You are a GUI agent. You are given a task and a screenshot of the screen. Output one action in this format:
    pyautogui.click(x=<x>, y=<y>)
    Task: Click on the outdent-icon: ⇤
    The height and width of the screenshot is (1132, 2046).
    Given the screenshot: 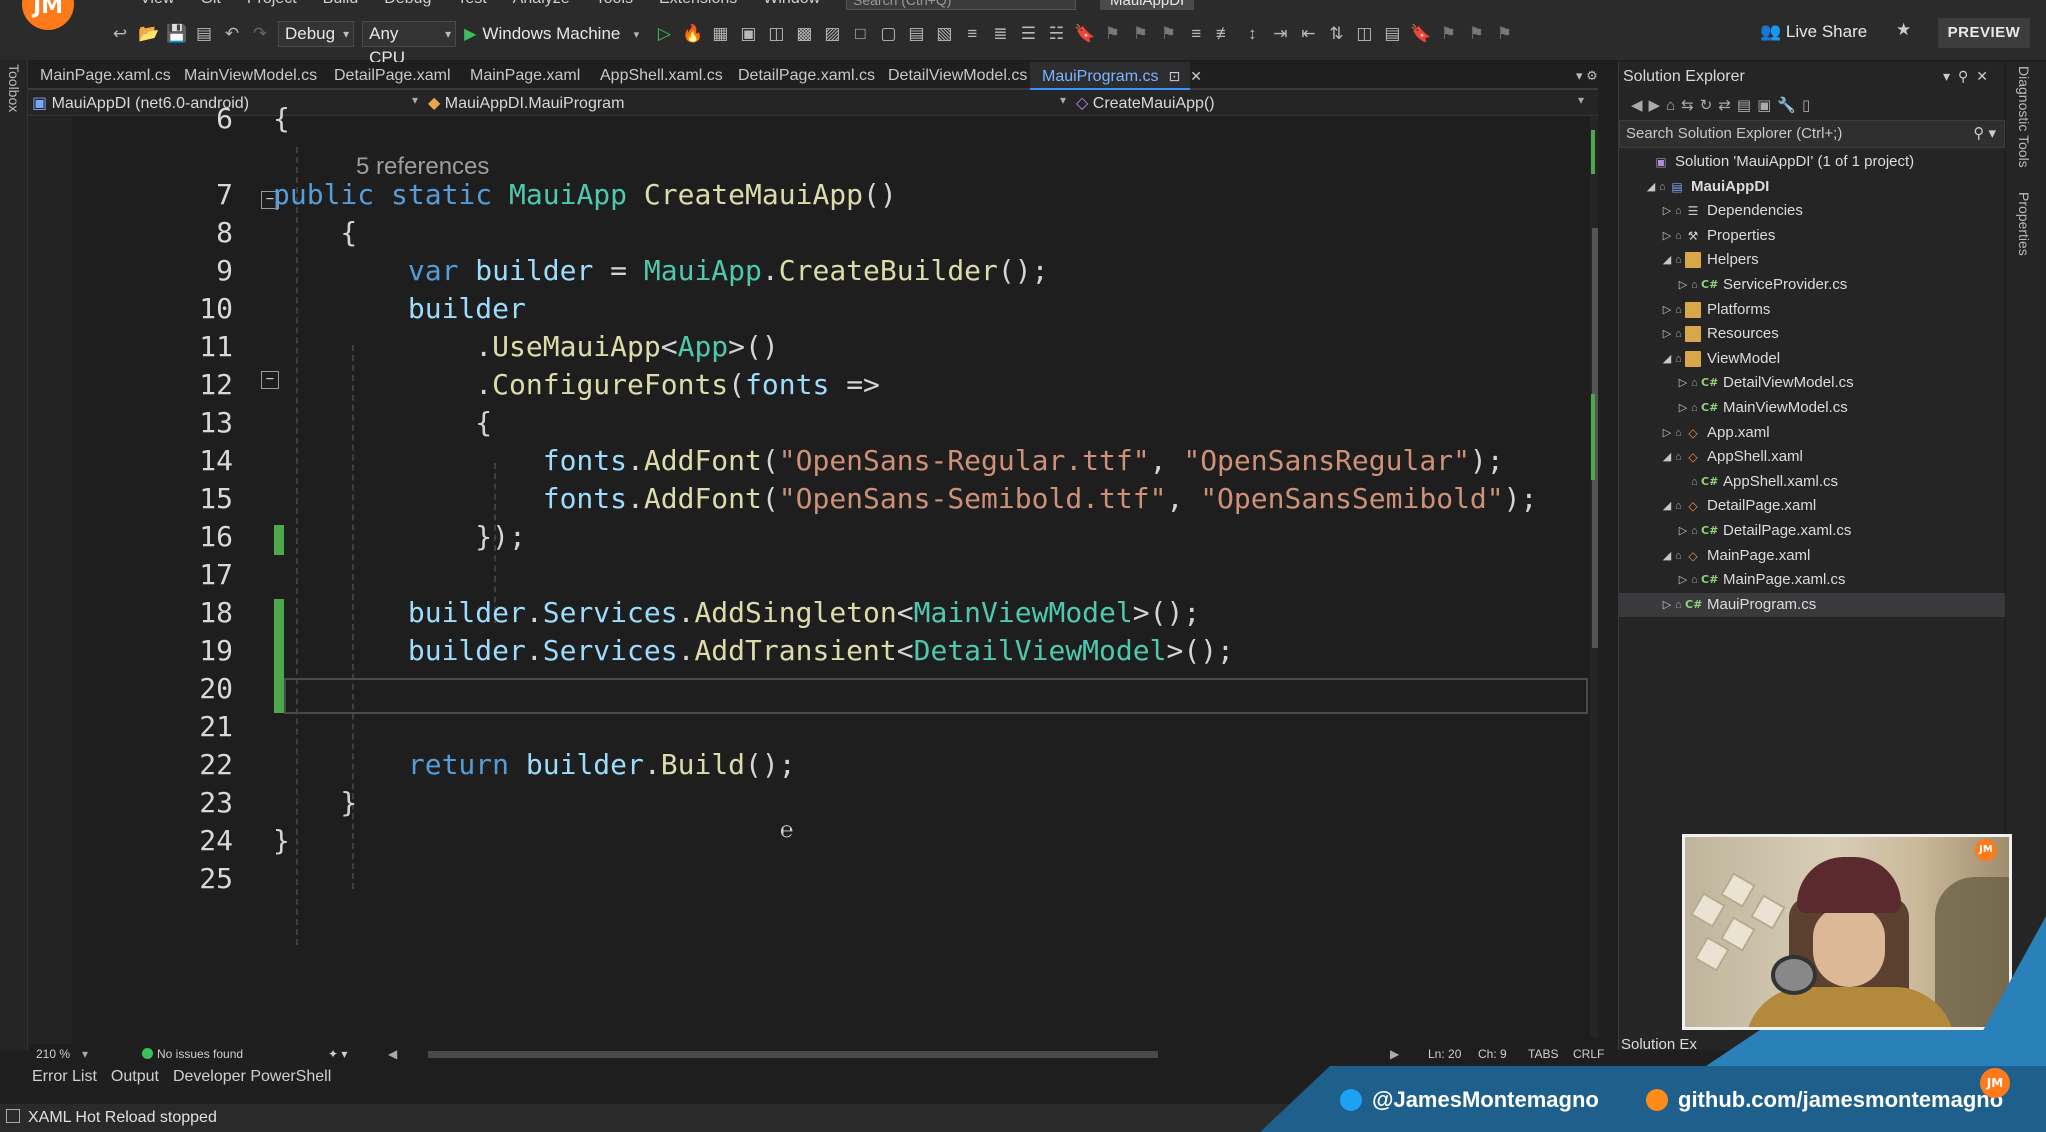 What is the action you would take?
    pyautogui.click(x=1308, y=34)
    